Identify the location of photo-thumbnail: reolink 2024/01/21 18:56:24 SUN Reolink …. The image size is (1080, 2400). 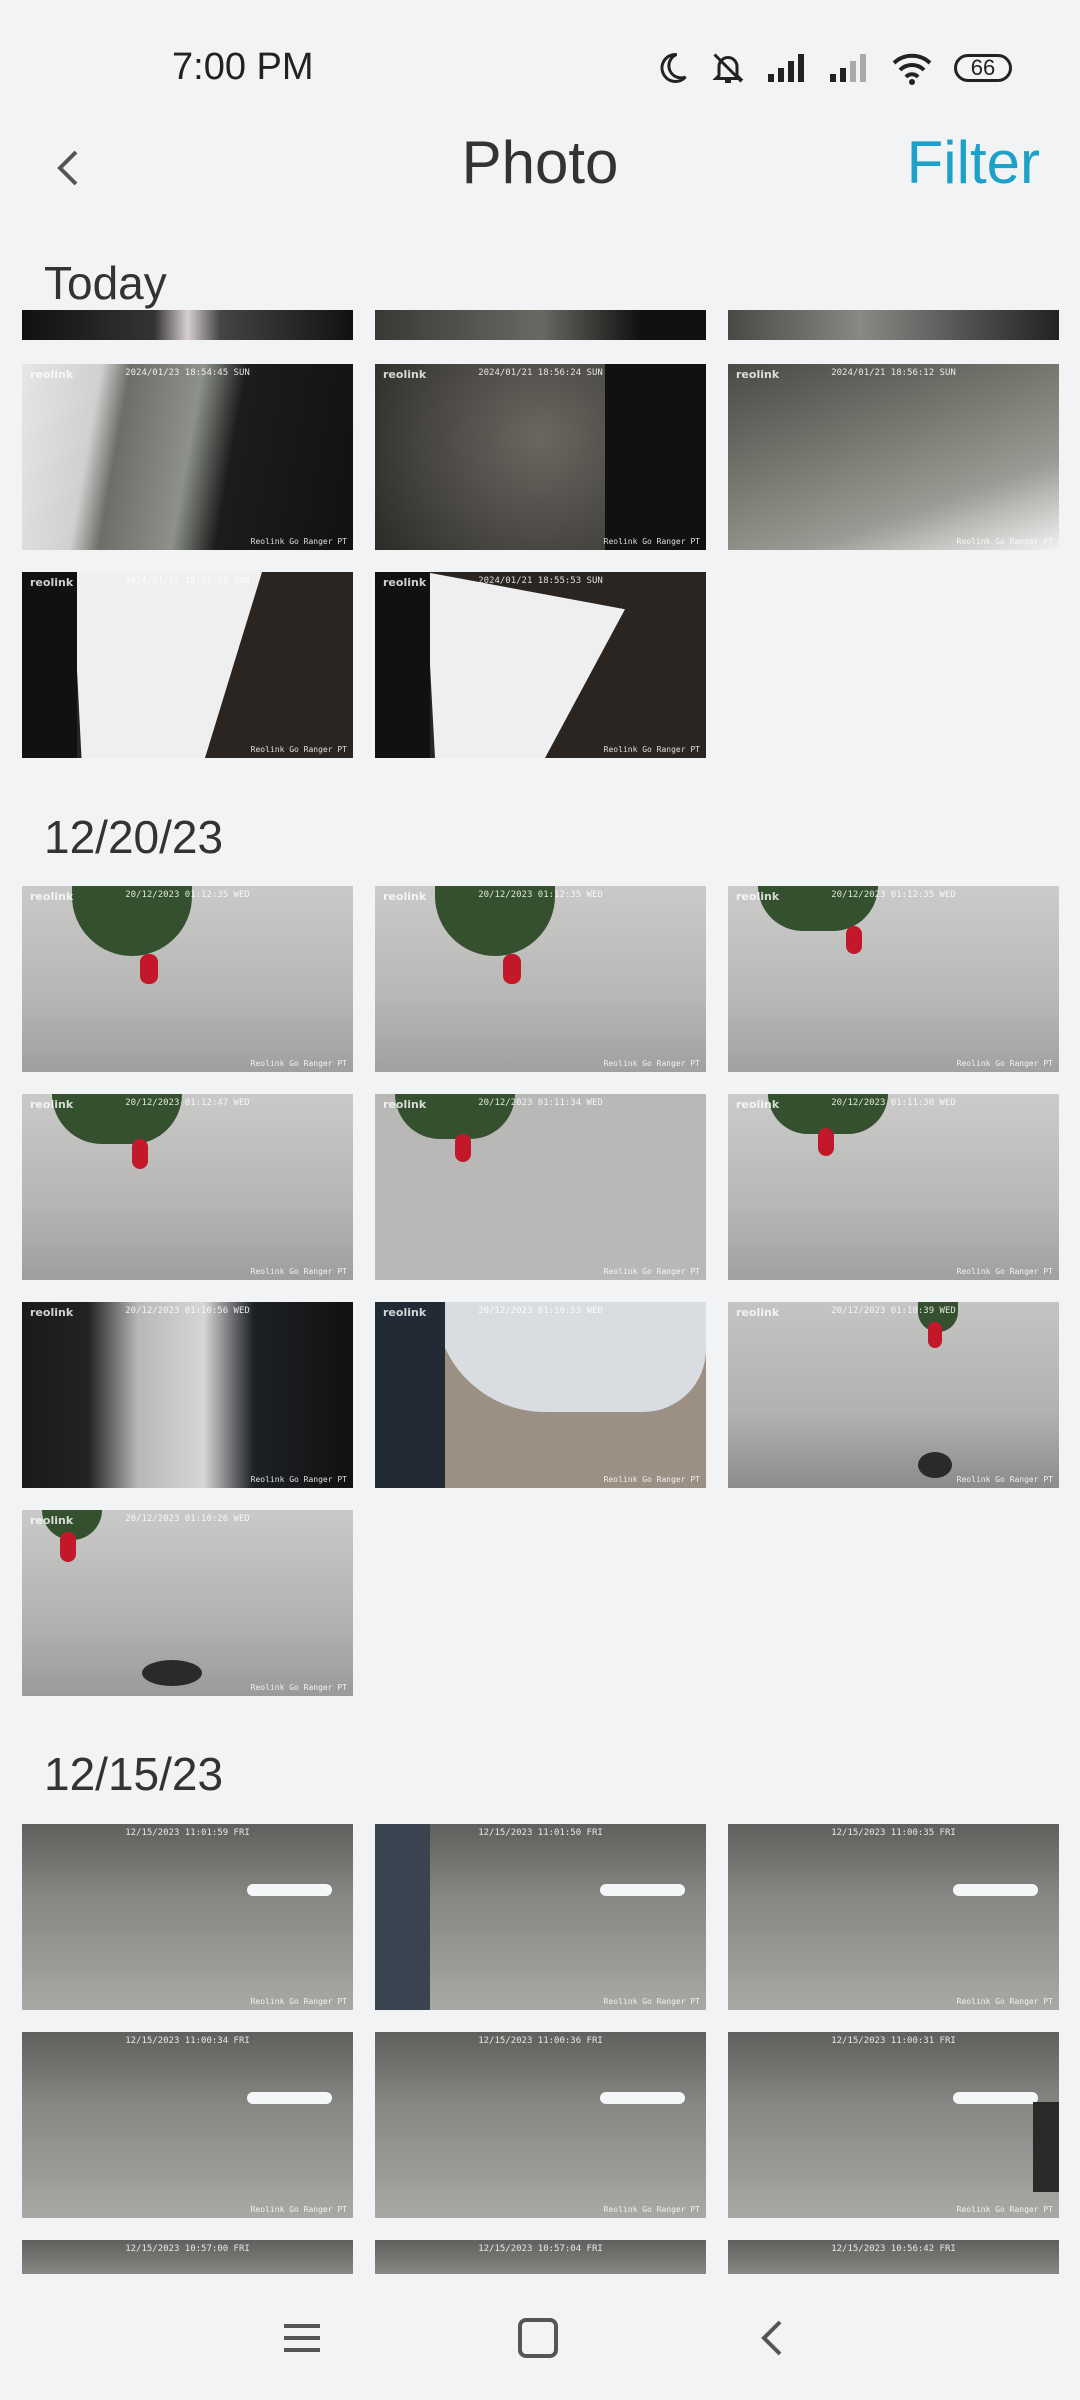
(540, 457).